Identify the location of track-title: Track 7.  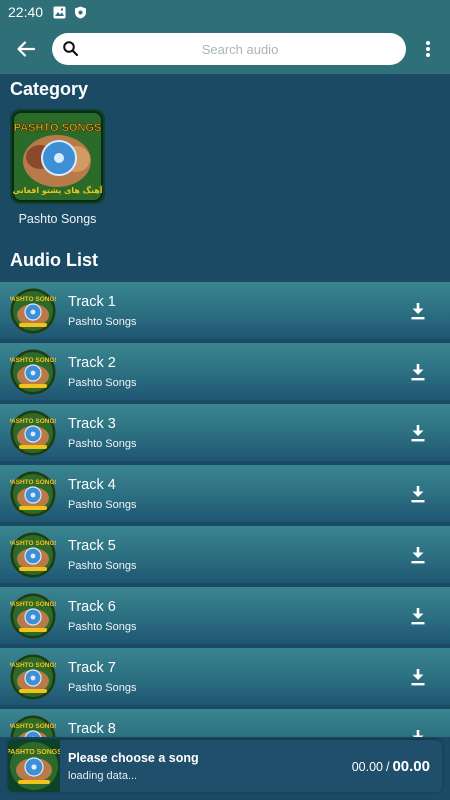
(92, 667).